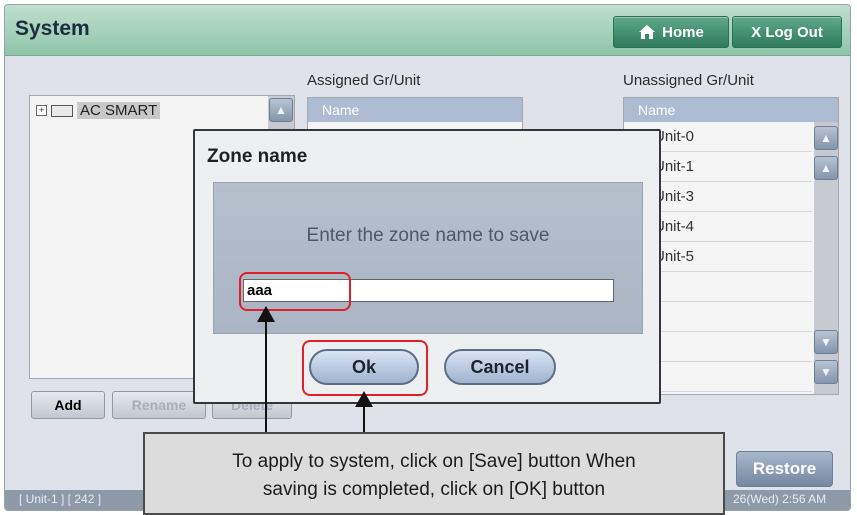  I want to click on status-unit: [ Unit-1 ] [ 242 ], so click(60, 499).